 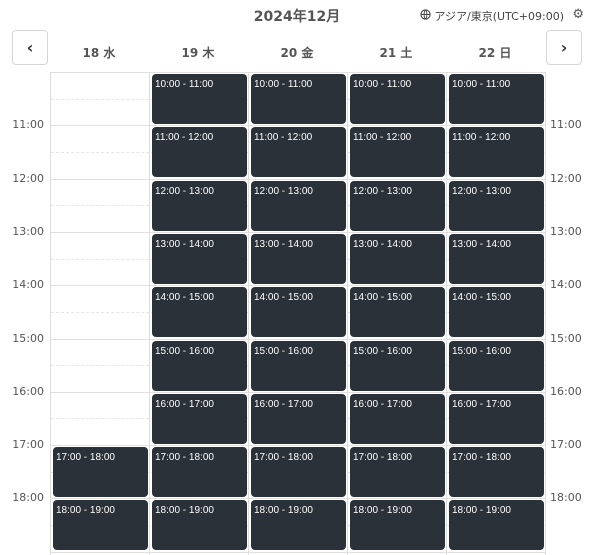 I want to click on timezone-label: アジア/東京(UTC+09:00), so click(x=499, y=16).